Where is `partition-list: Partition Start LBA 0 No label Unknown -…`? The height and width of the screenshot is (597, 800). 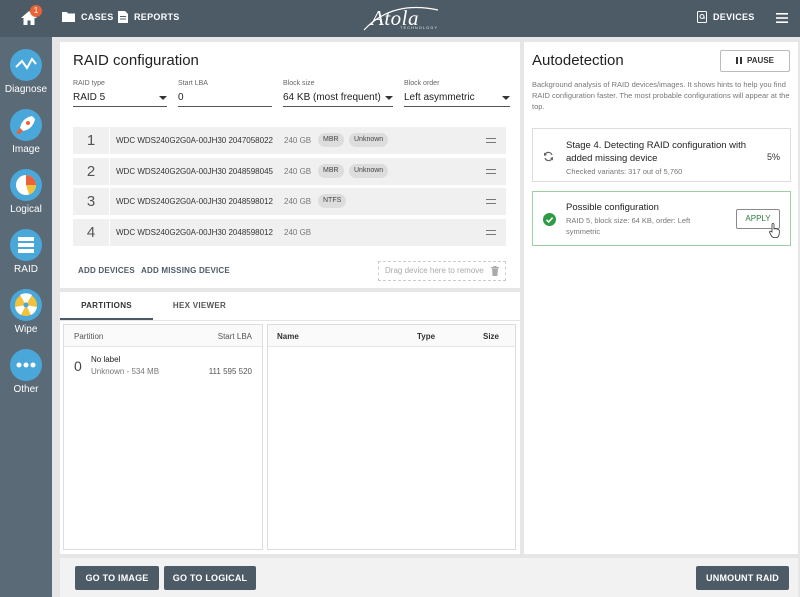 partition-list: Partition Start LBA 0 No label Unknown -… is located at coordinates (163, 437).